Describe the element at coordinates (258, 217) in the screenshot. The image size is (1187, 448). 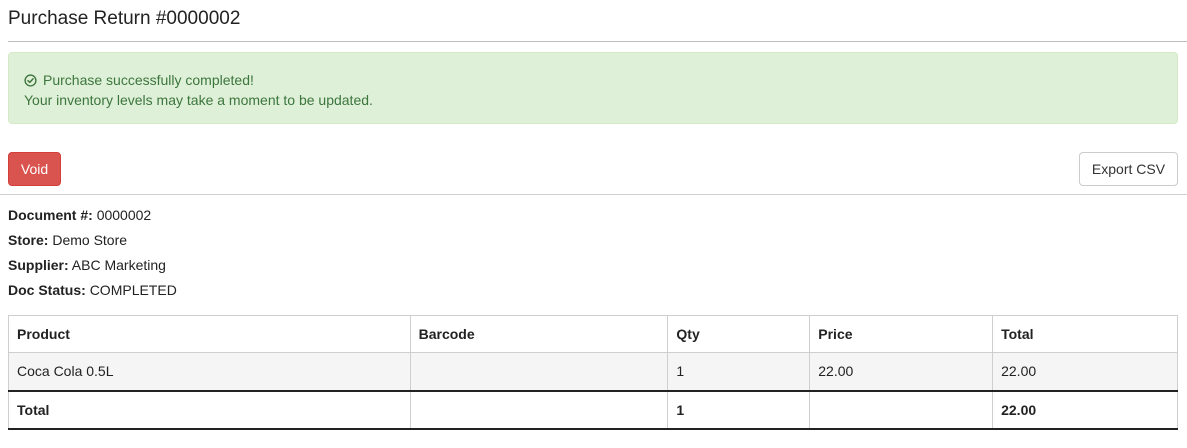
I see `document-number-row: Document #: 0000002` at that location.